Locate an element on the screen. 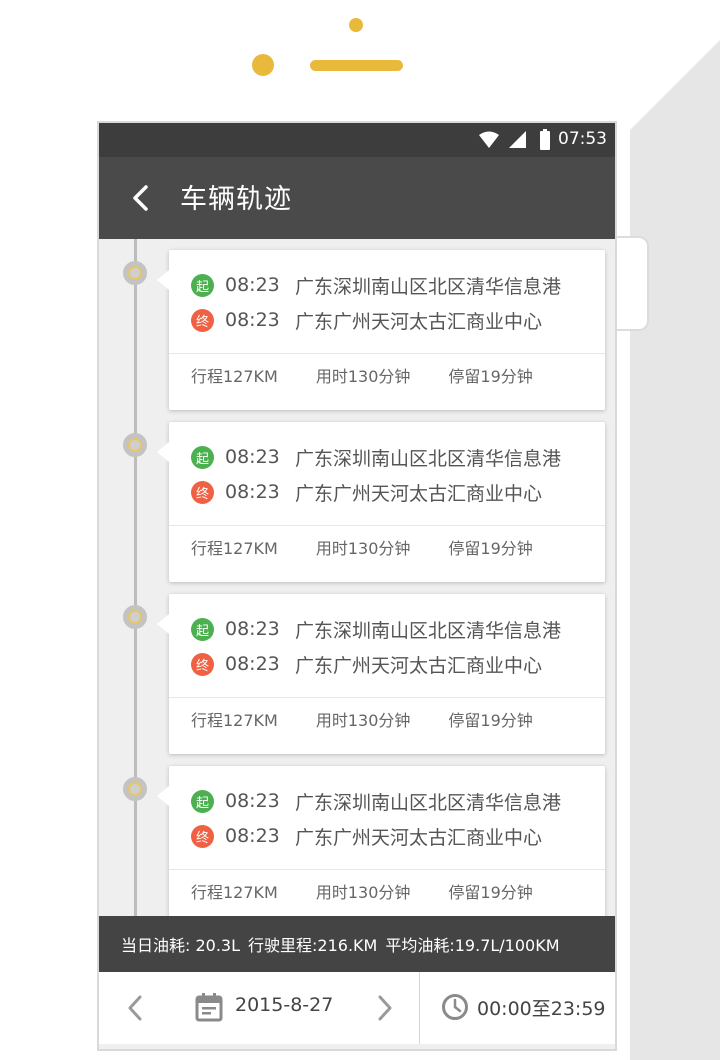  prev-day-icon is located at coordinates (135, 1008).